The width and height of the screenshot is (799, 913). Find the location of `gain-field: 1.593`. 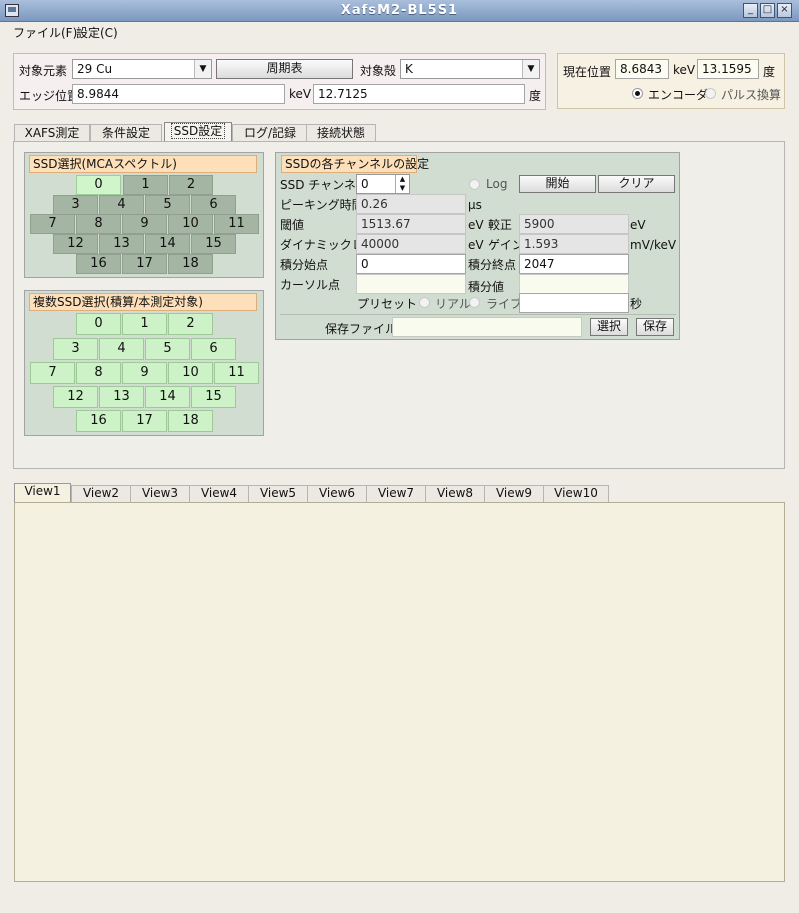

gain-field: 1.593 is located at coordinates (574, 244).